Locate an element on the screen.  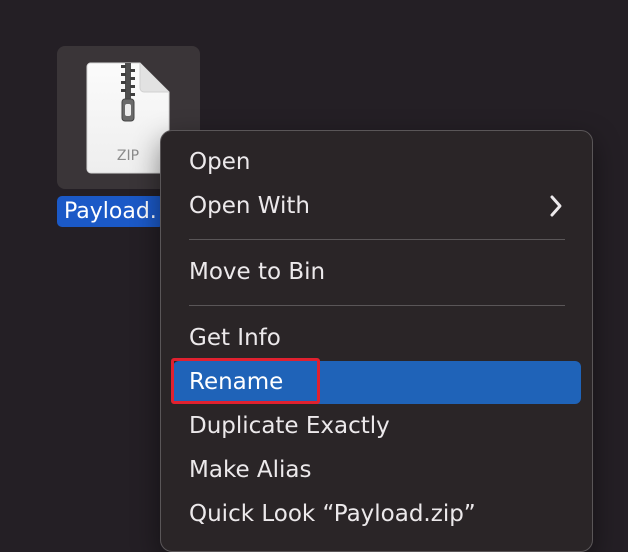
menu-item-open: Open is located at coordinates (377, 162).